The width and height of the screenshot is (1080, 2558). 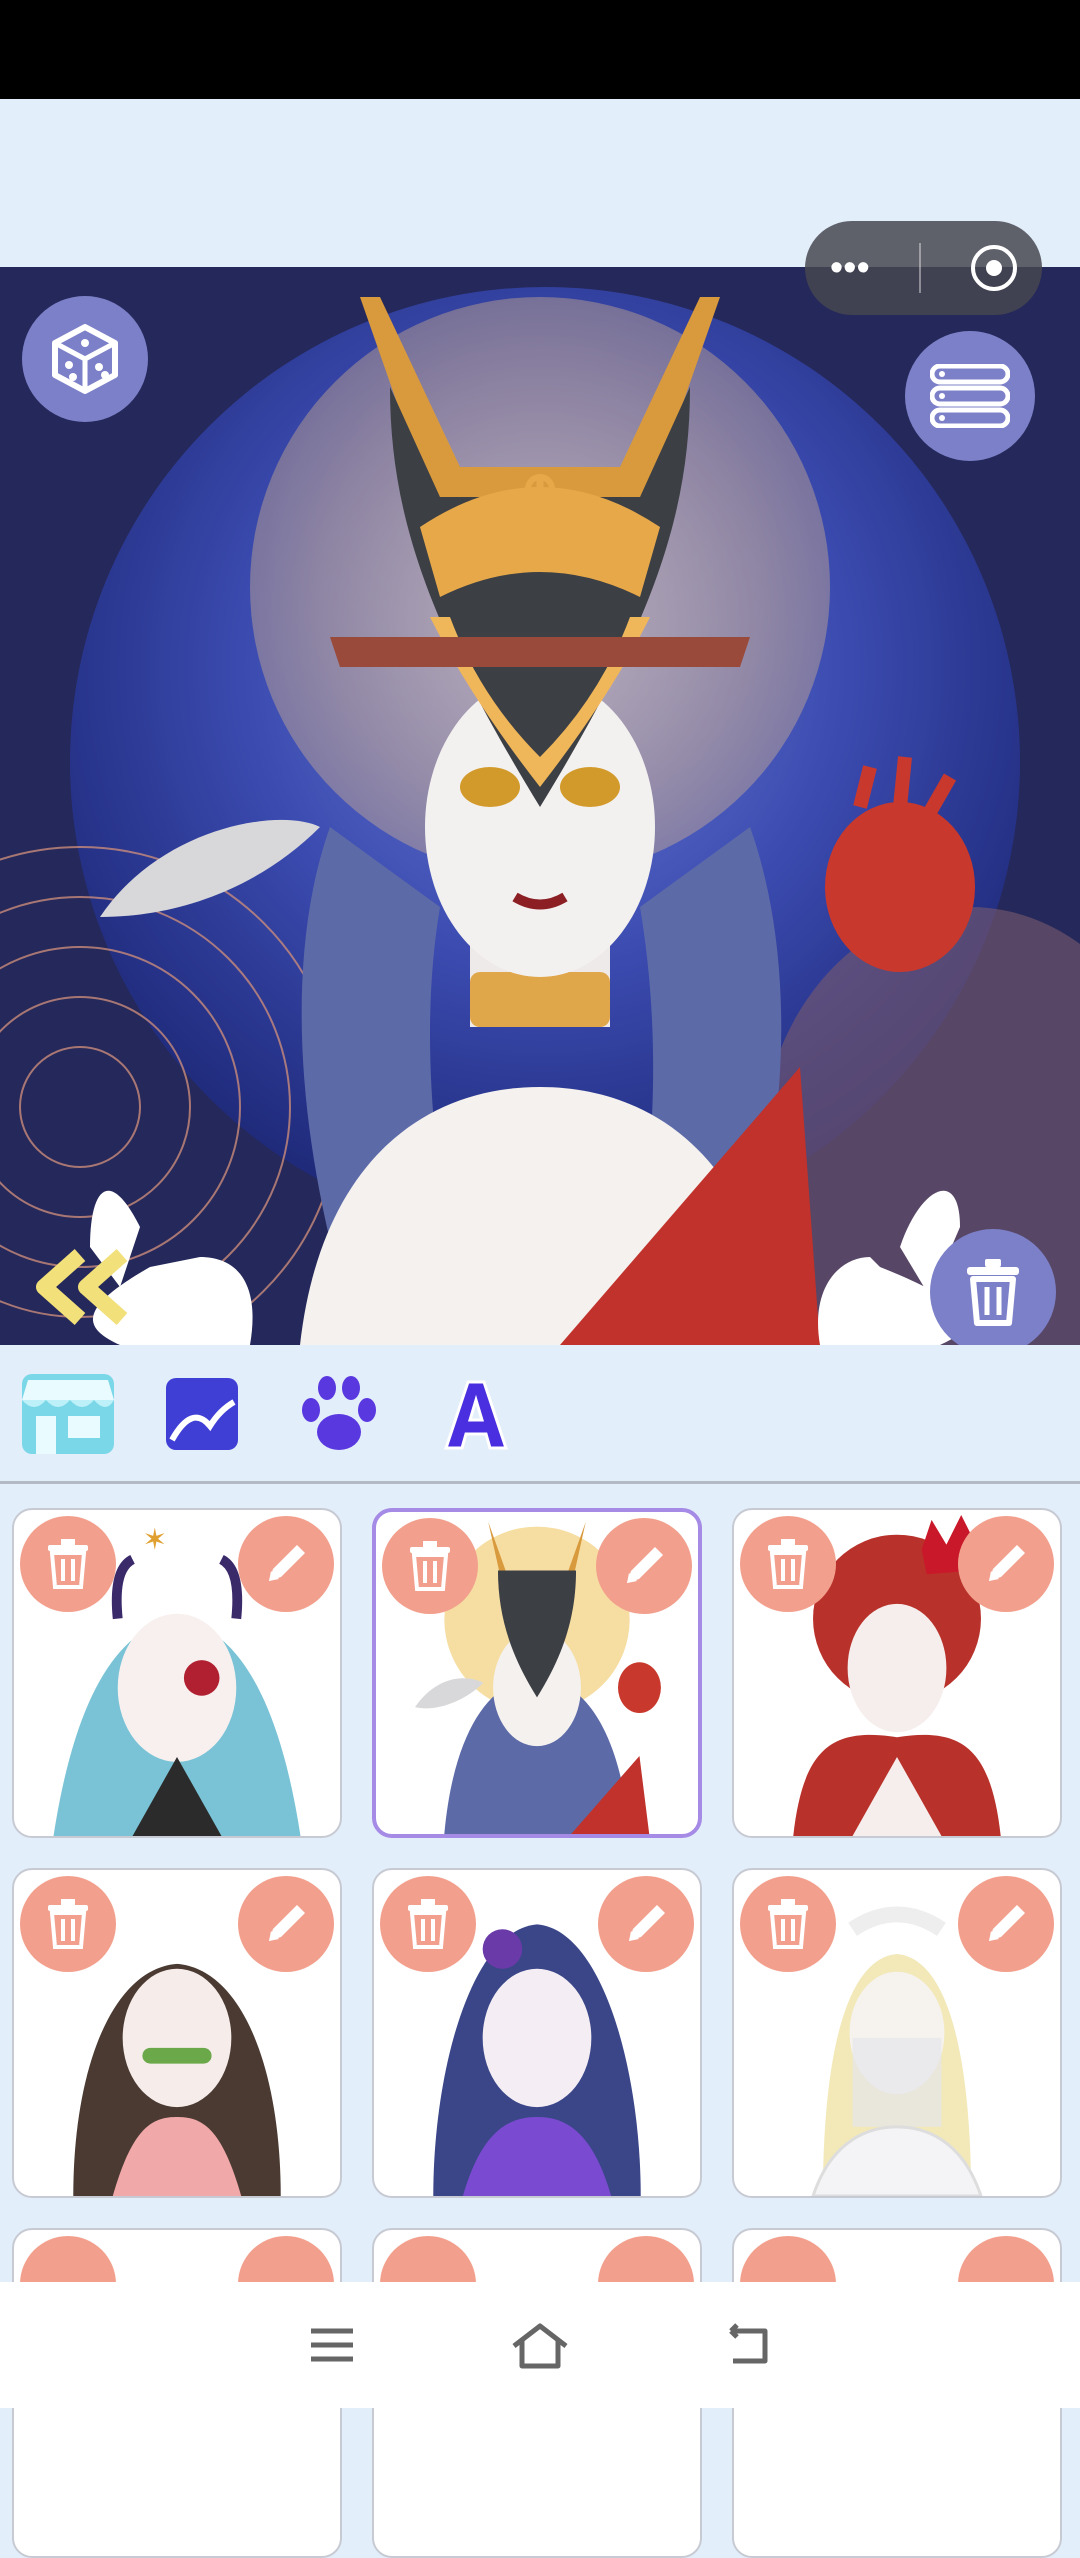 I want to click on store-icon, so click(x=68, y=1414).